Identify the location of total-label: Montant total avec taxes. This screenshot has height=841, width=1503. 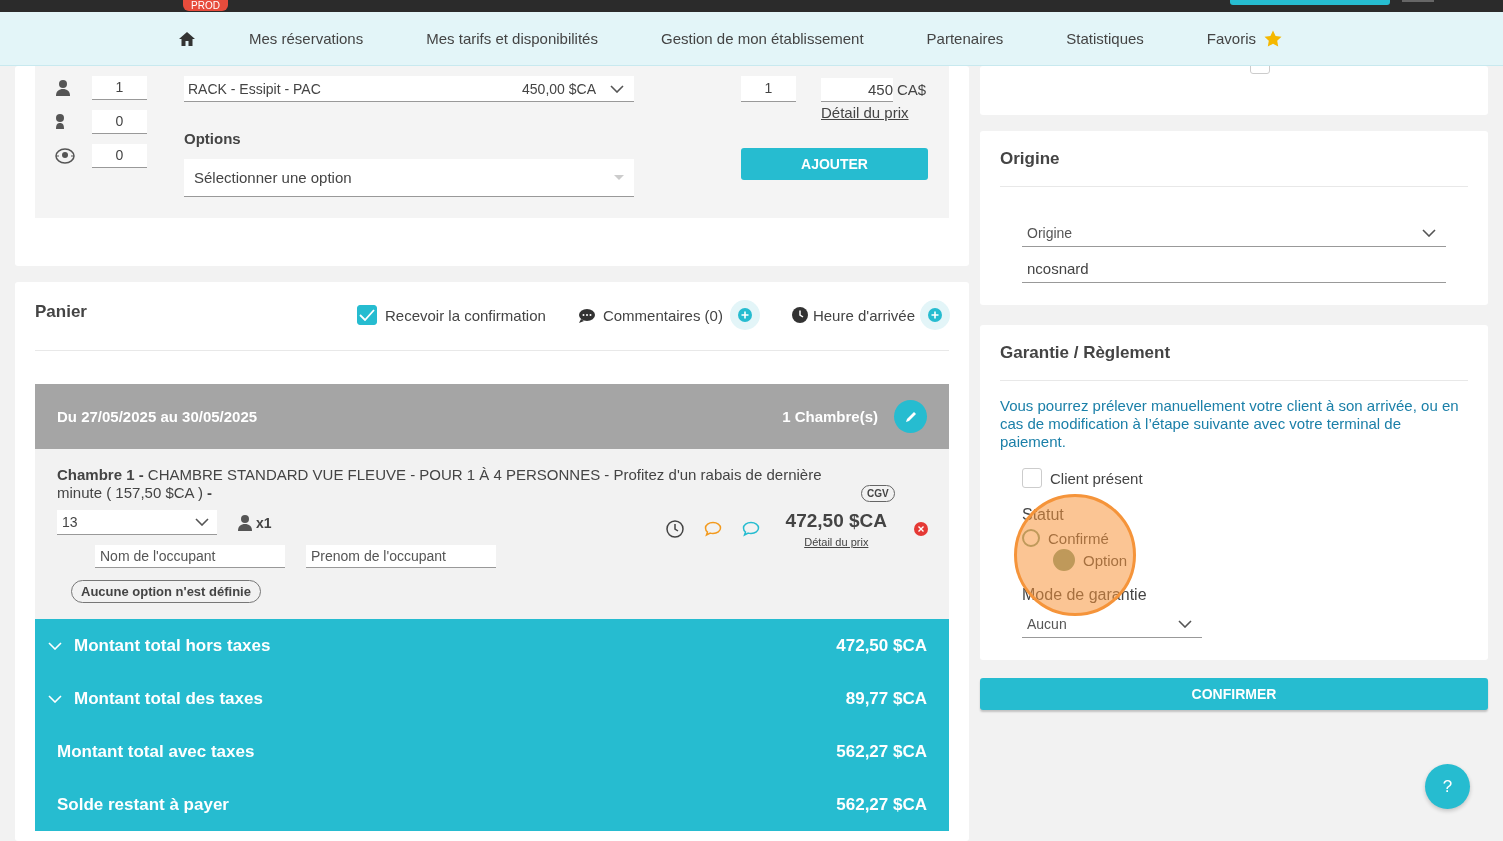
(156, 751).